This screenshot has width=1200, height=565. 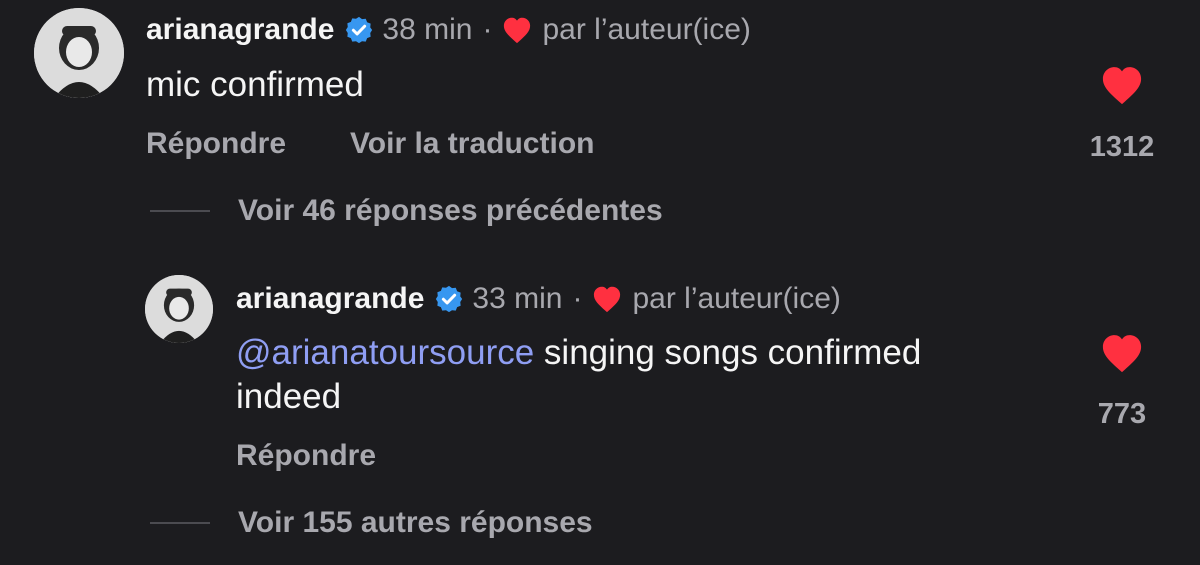 I want to click on avatar, so click(x=79, y=53).